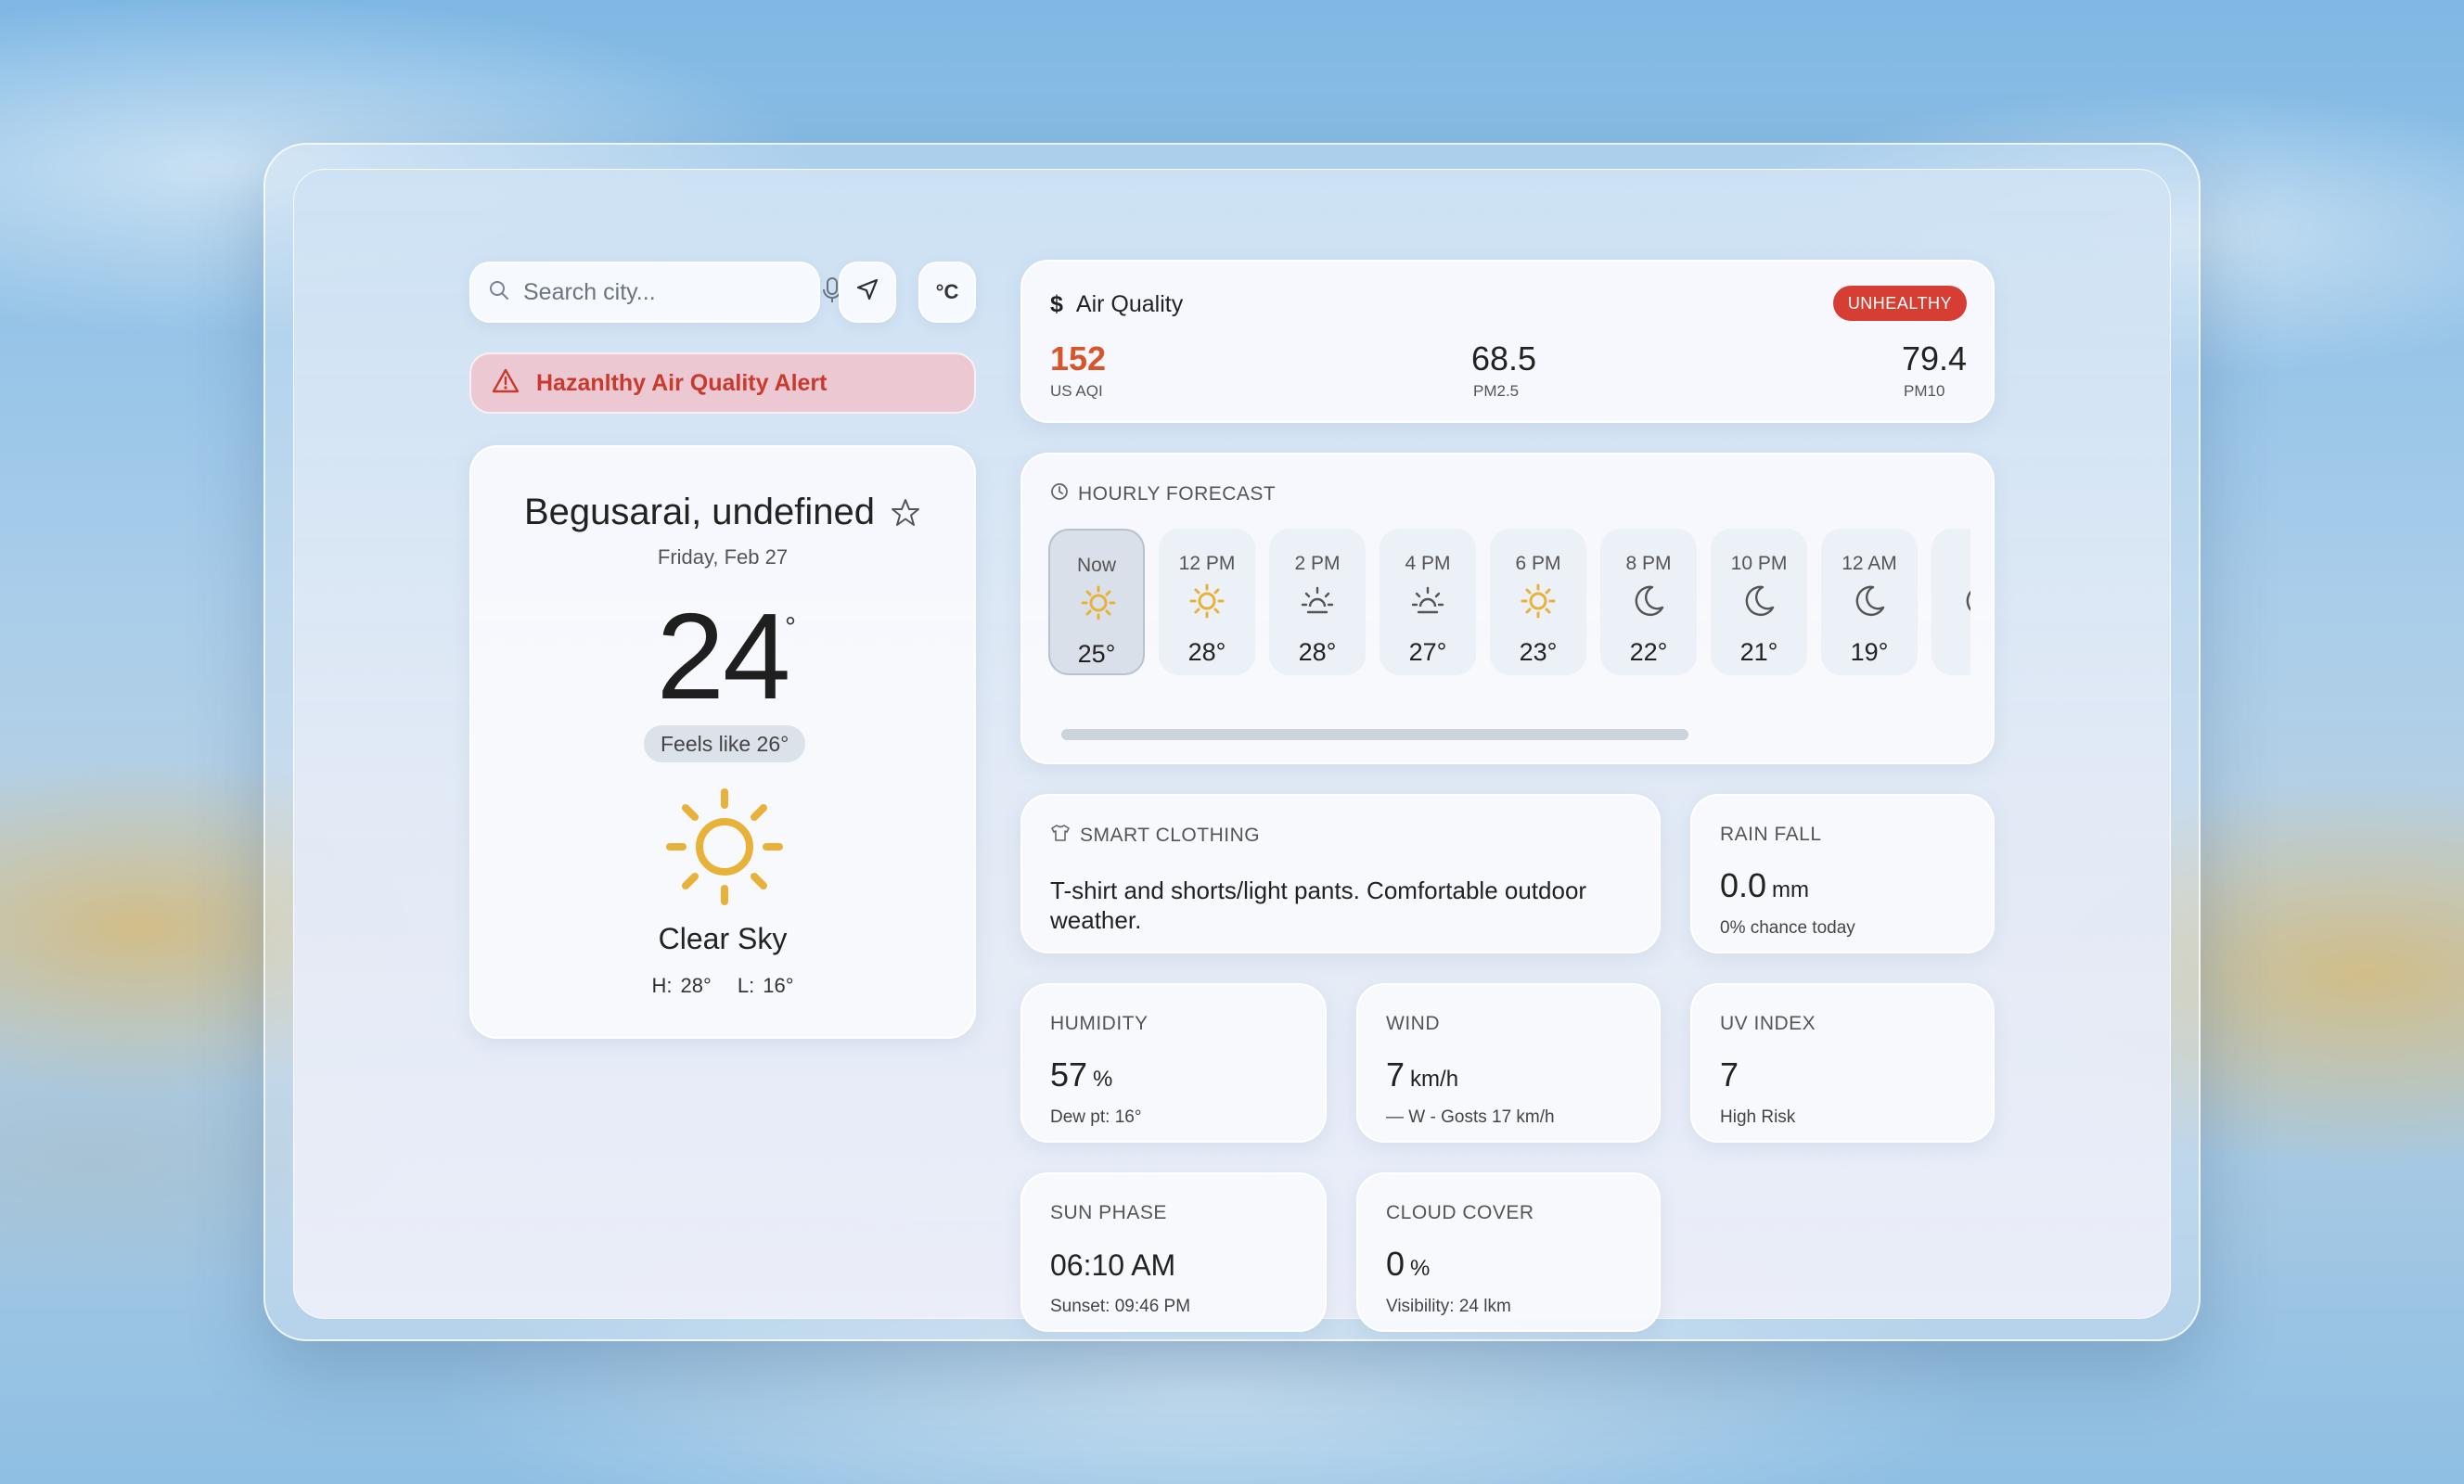 The image size is (2464, 1484). Describe the element at coordinates (1460, 1212) in the screenshot. I see `cloud-cover-title: CLOUD COVER` at that location.